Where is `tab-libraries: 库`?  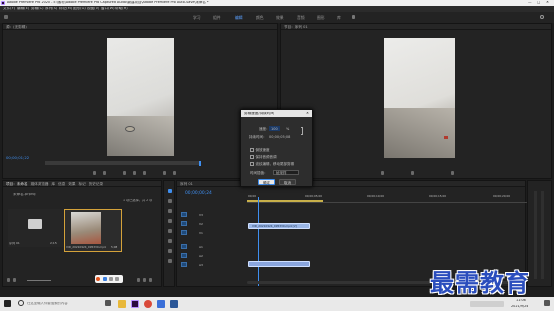 tab-libraries: 库 is located at coordinates (54, 183).